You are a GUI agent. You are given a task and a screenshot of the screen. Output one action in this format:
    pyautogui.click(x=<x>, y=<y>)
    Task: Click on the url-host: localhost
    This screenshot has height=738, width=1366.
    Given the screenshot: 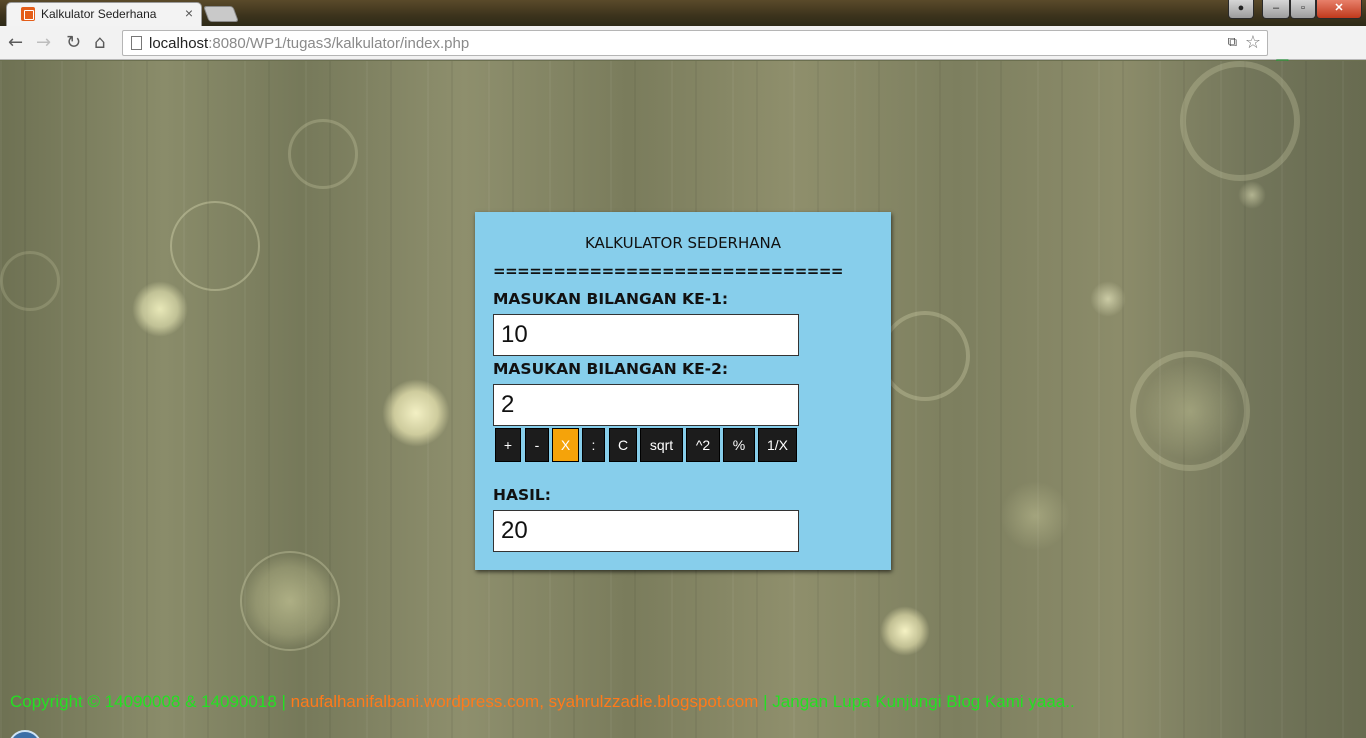 What is the action you would take?
    pyautogui.click(x=179, y=43)
    